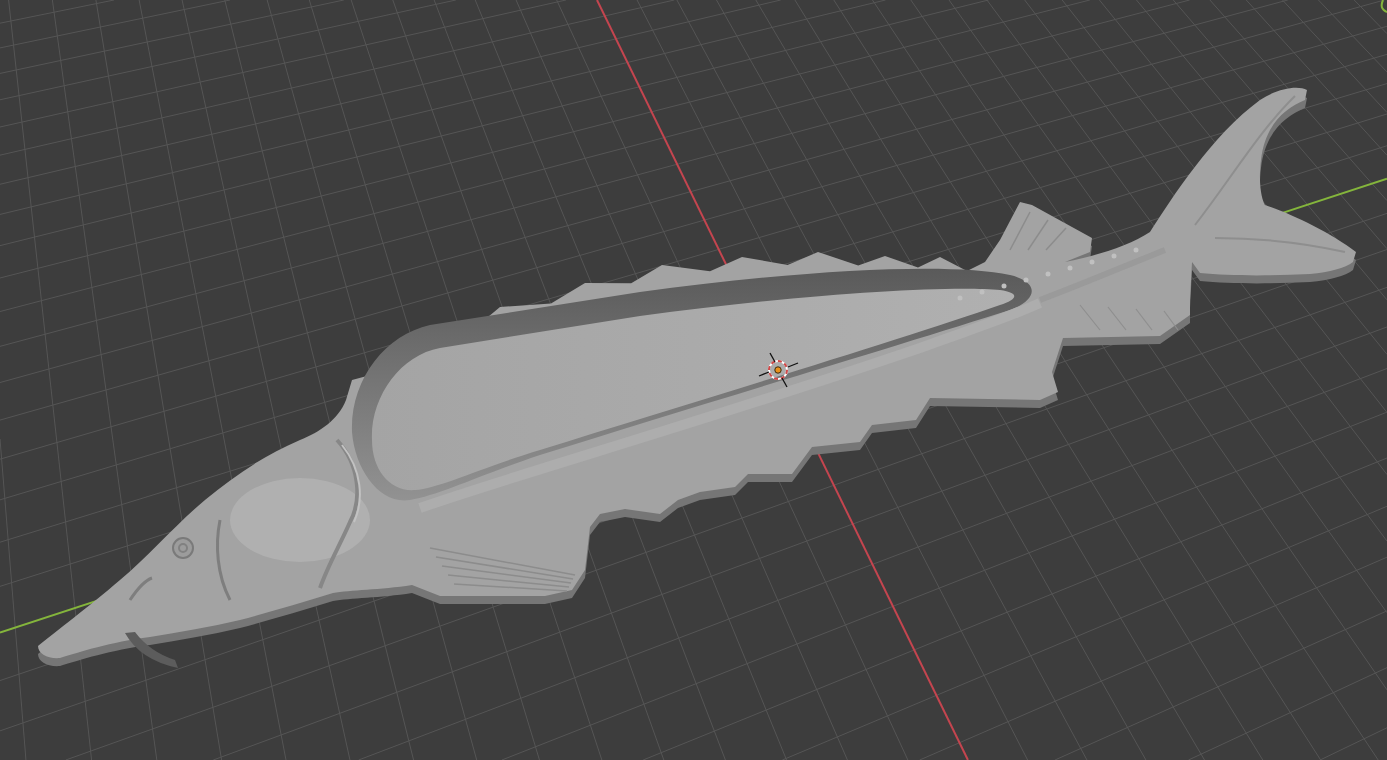 This screenshot has width=1387, height=760. Describe the element at coordinates (778, 370) in the screenshot. I see `crosshair-icon` at that location.